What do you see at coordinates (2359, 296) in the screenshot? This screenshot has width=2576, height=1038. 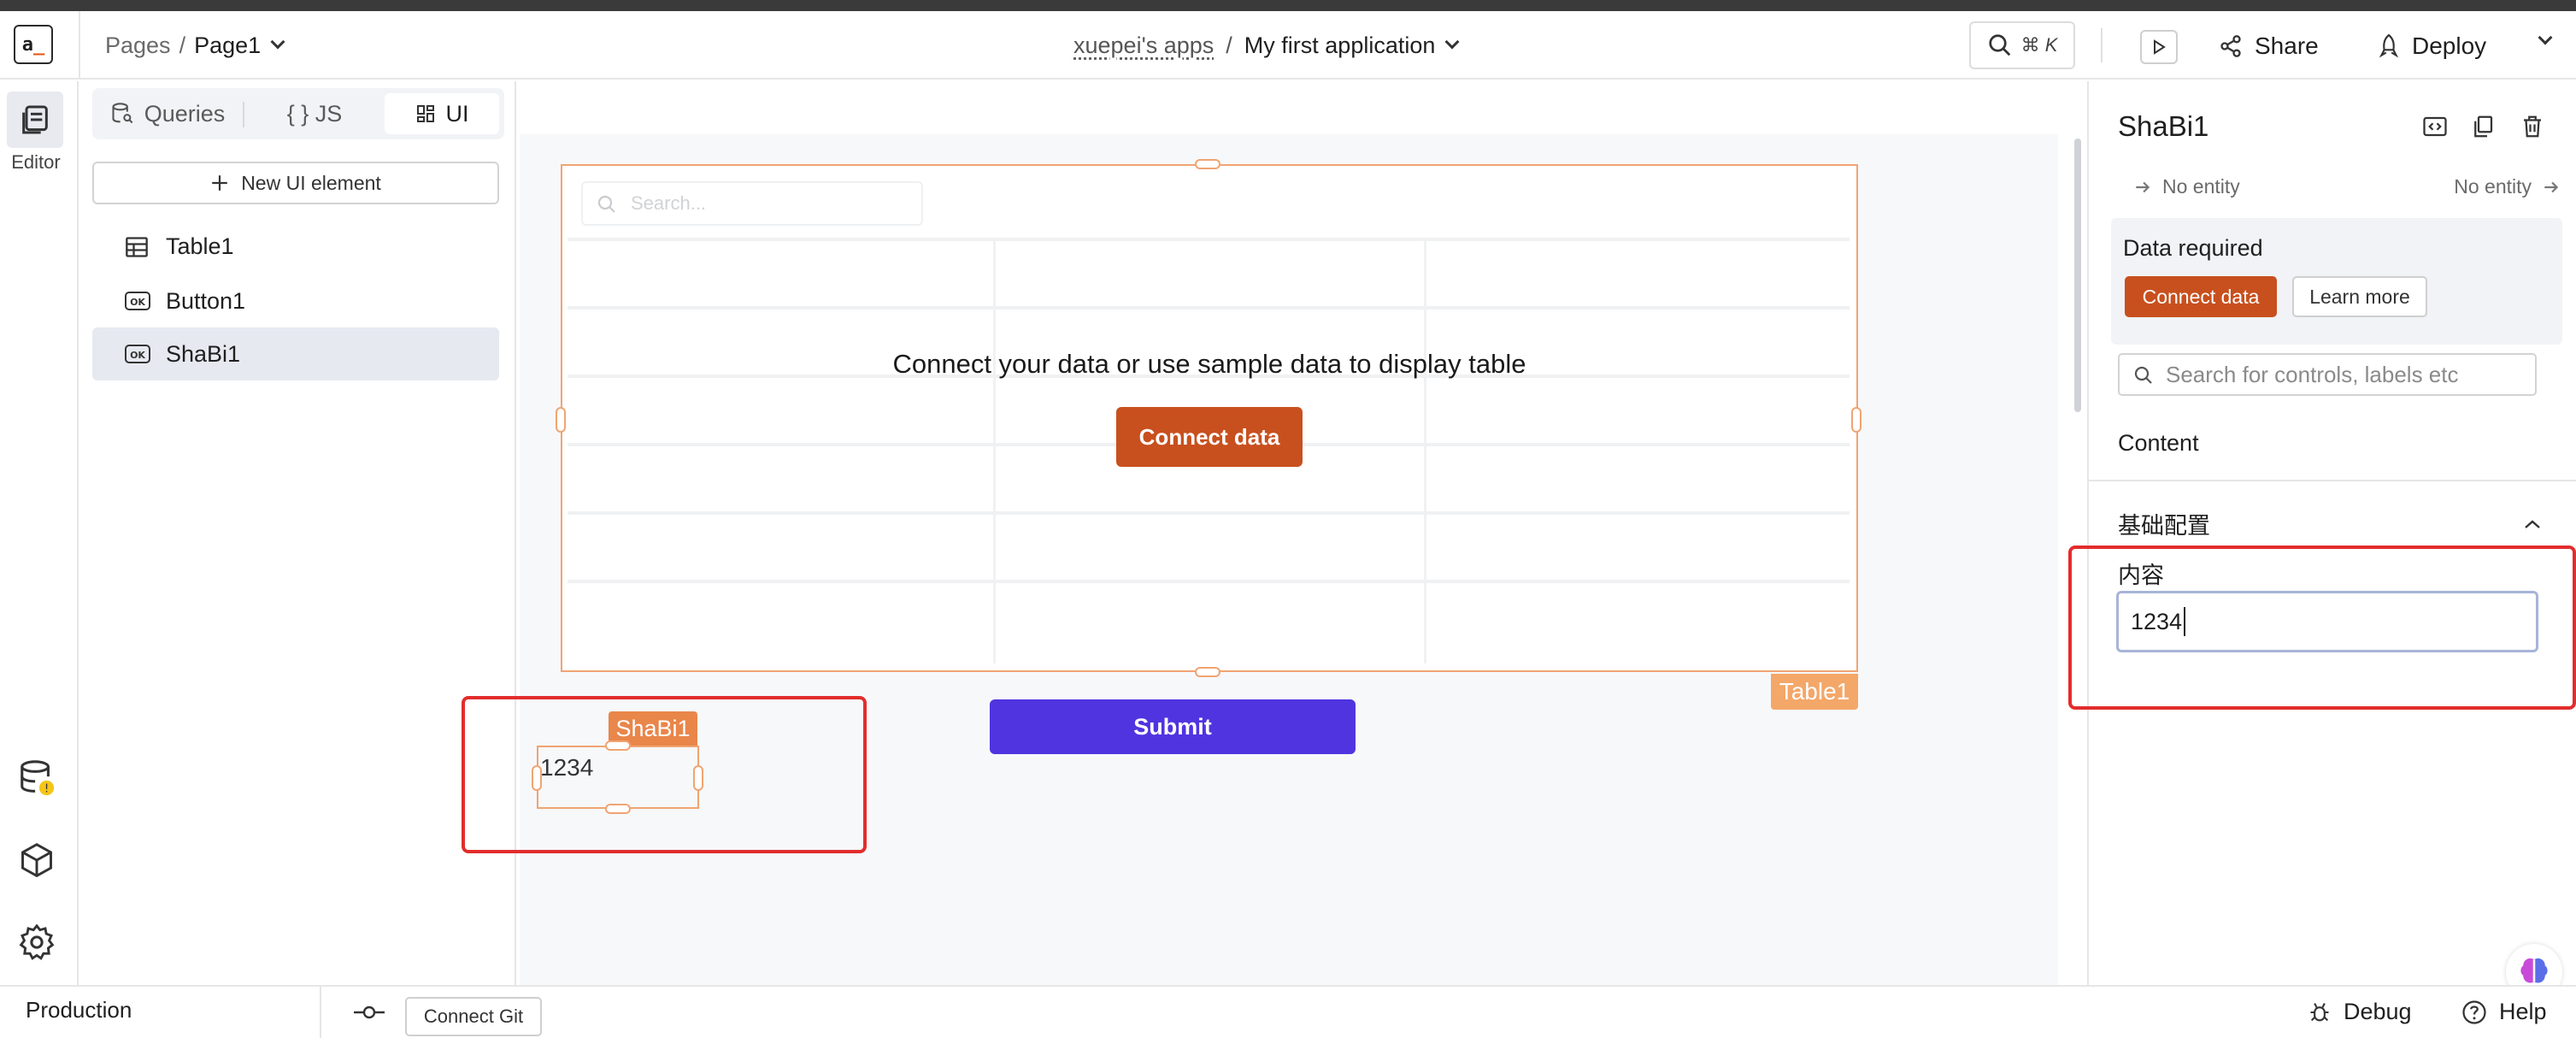 I see `learn-more-button: Learn more` at bounding box center [2359, 296].